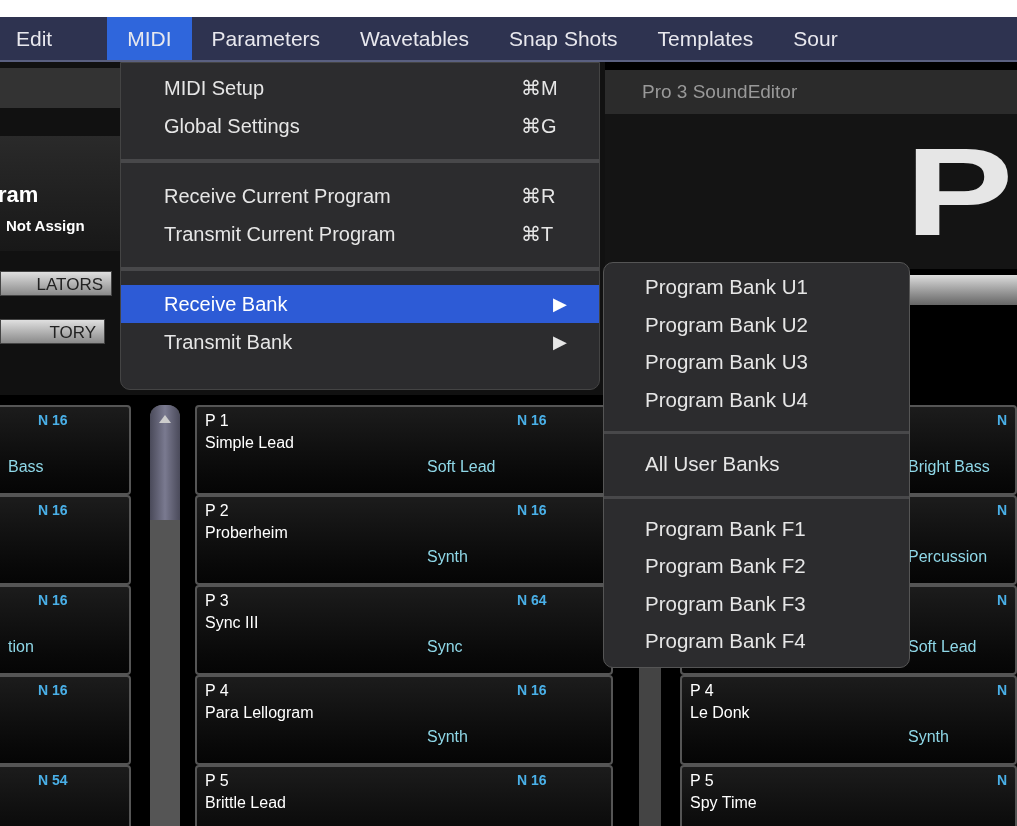  Describe the element at coordinates (266, 38) in the screenshot. I see `menu-bar-item: Parameters` at that location.